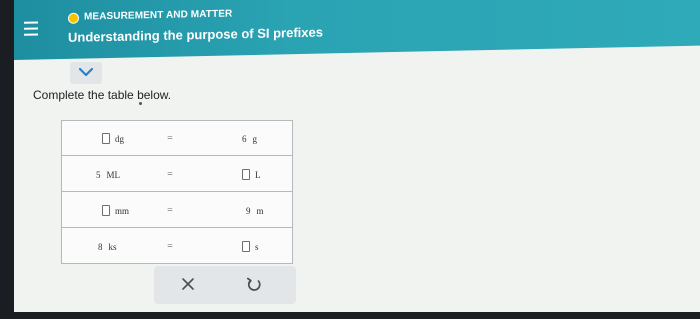 Image resolution: width=700 pixels, height=319 pixels. Describe the element at coordinates (225, 285) in the screenshot. I see `answer-actions` at that location.